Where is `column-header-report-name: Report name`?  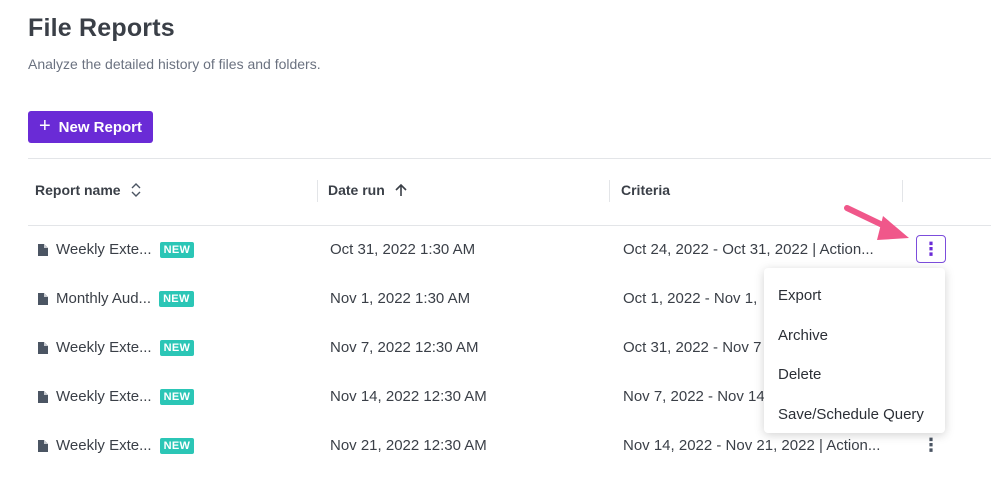
column-header-report-name: Report name is located at coordinates (88, 190).